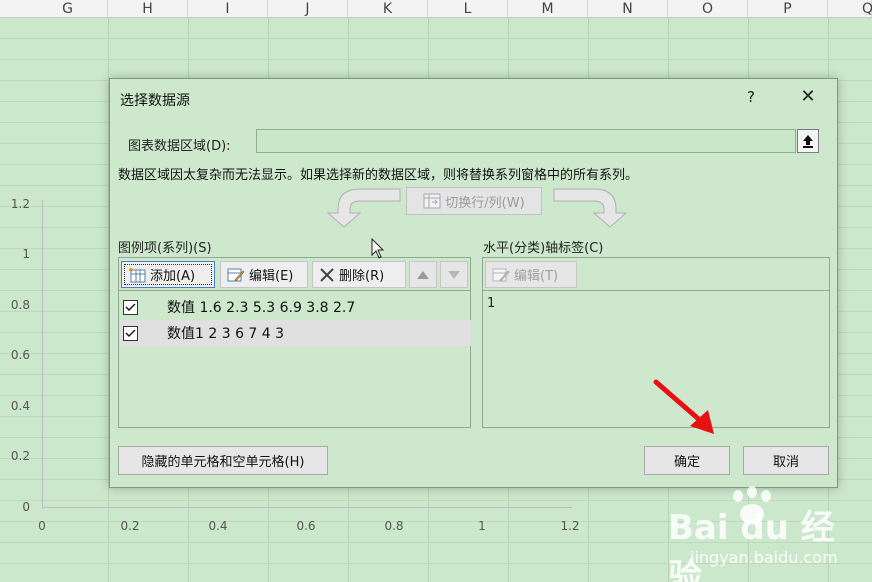 This screenshot has width=872, height=582. What do you see at coordinates (751, 97) in the screenshot?
I see `help-button: ?` at bounding box center [751, 97].